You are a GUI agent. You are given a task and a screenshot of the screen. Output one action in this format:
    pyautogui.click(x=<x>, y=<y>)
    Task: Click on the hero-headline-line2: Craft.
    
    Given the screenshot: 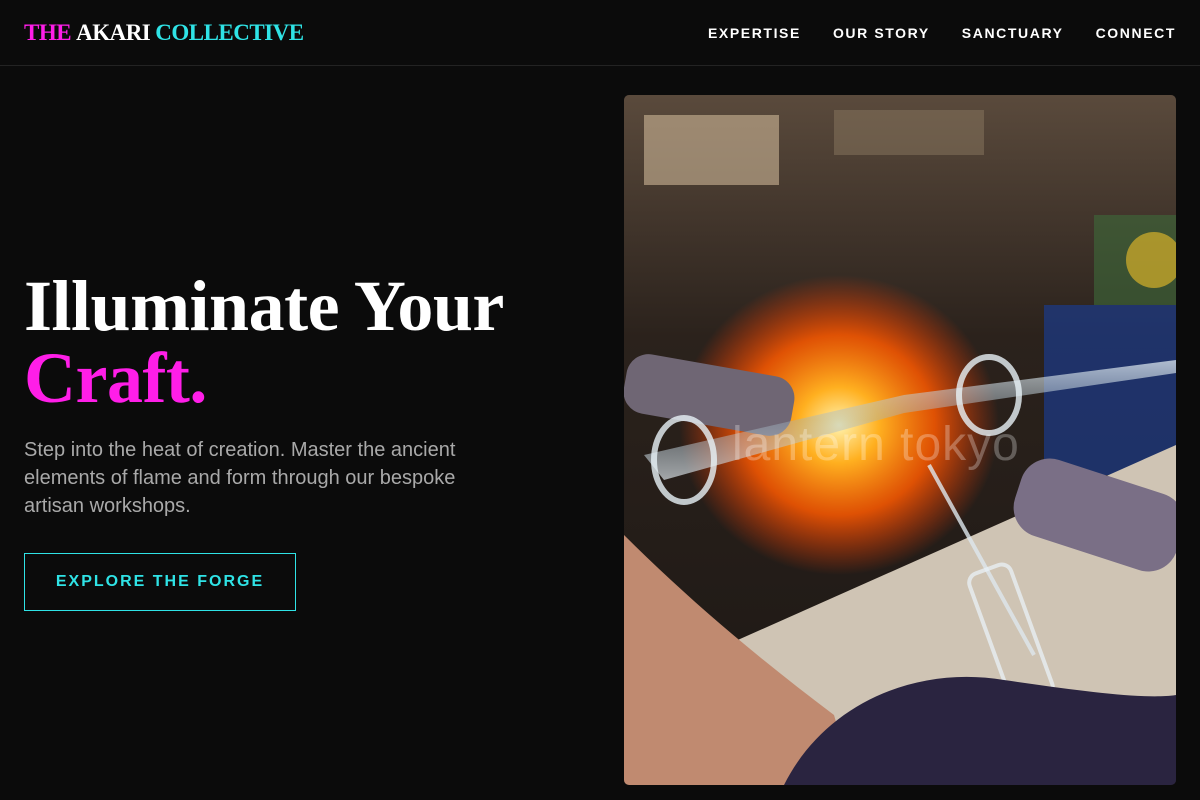 What is the action you would take?
    pyautogui.click(x=115, y=378)
    